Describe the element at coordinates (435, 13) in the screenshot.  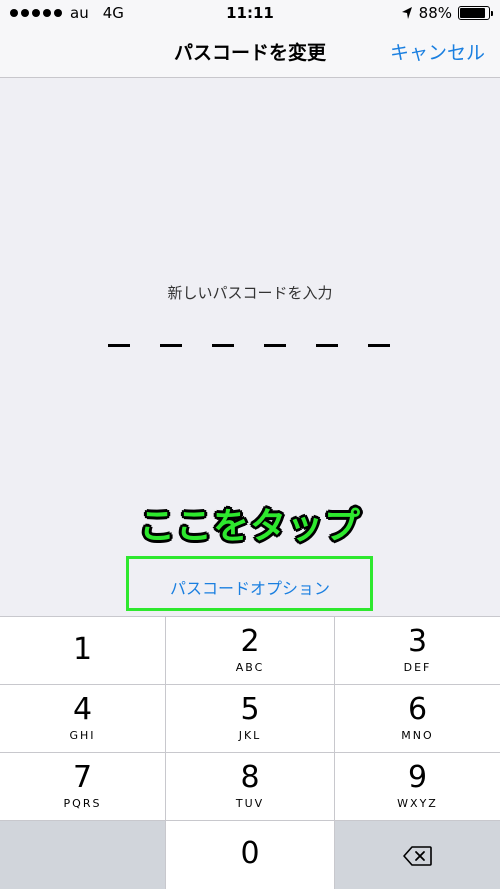
I see `battery-percent: 88%` at that location.